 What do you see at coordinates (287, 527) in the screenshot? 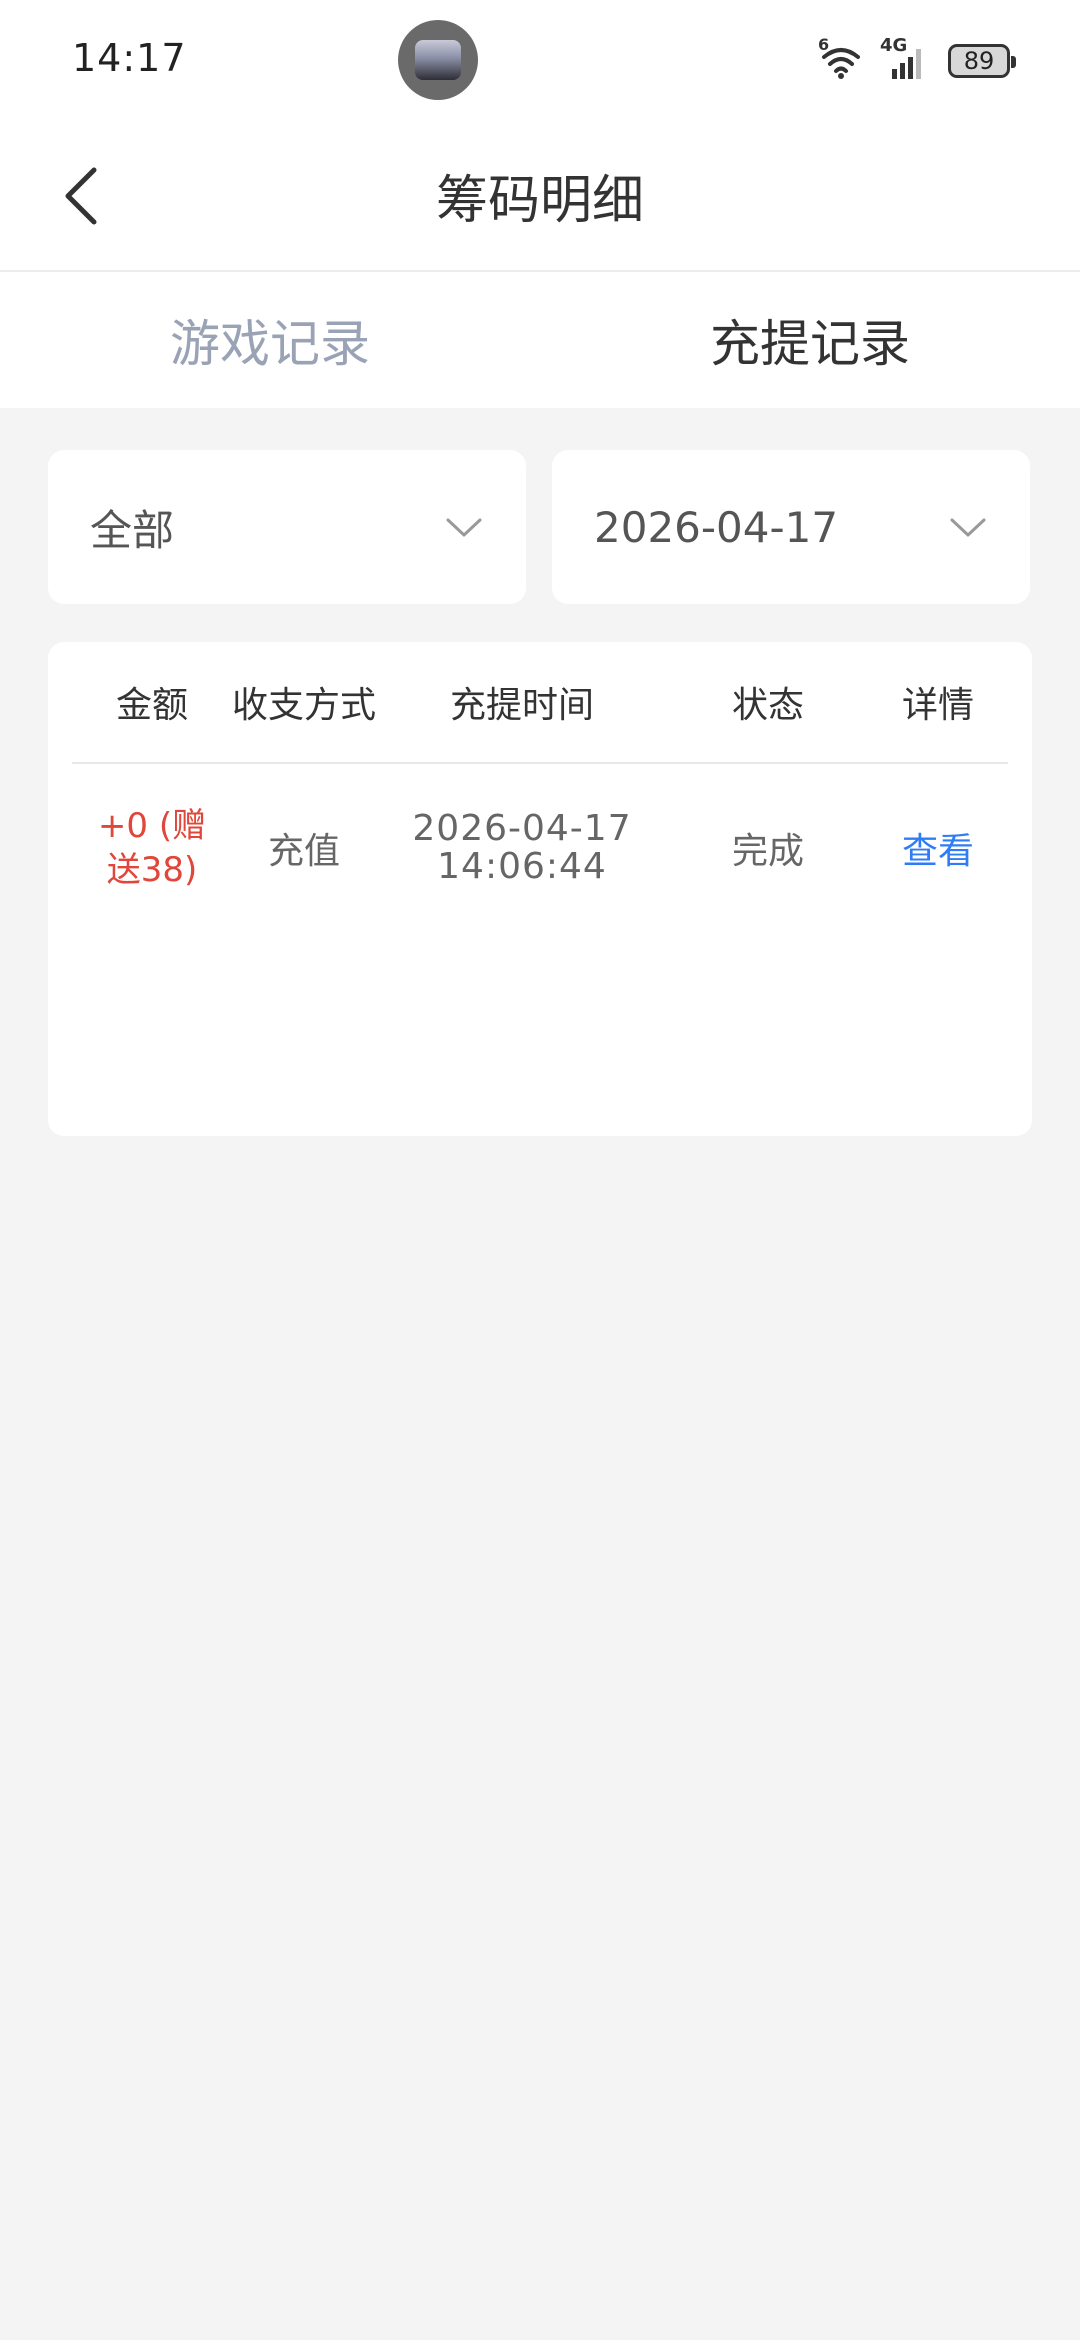
I see `type-filter-dropdown: 全部` at bounding box center [287, 527].